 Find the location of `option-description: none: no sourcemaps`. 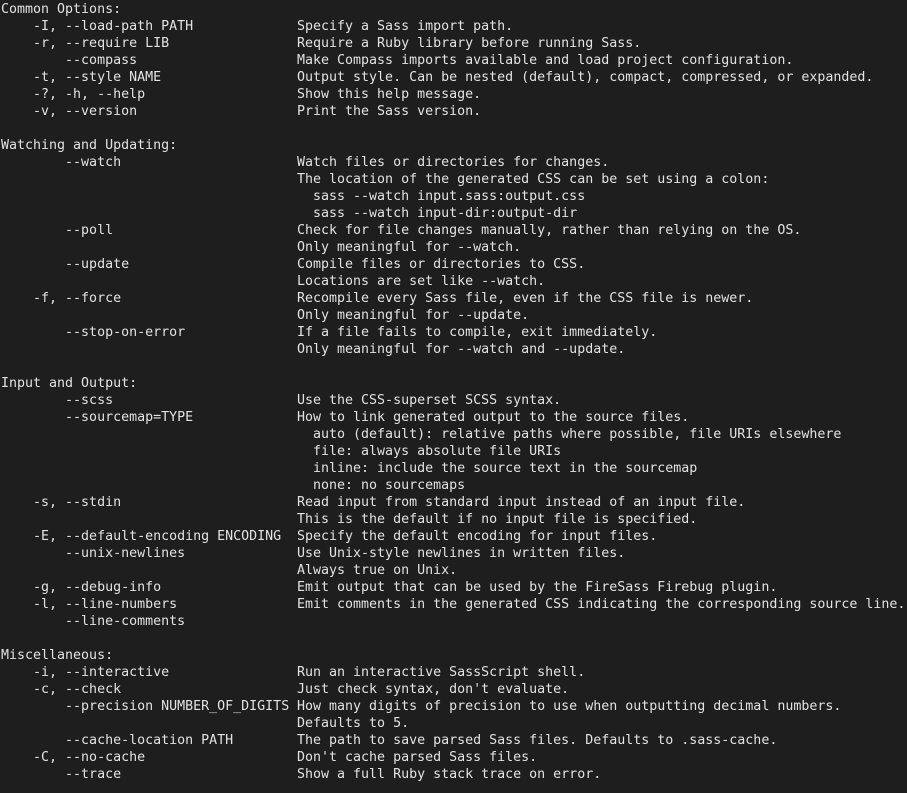

option-description: none: no sourcemaps is located at coordinates (381, 485).